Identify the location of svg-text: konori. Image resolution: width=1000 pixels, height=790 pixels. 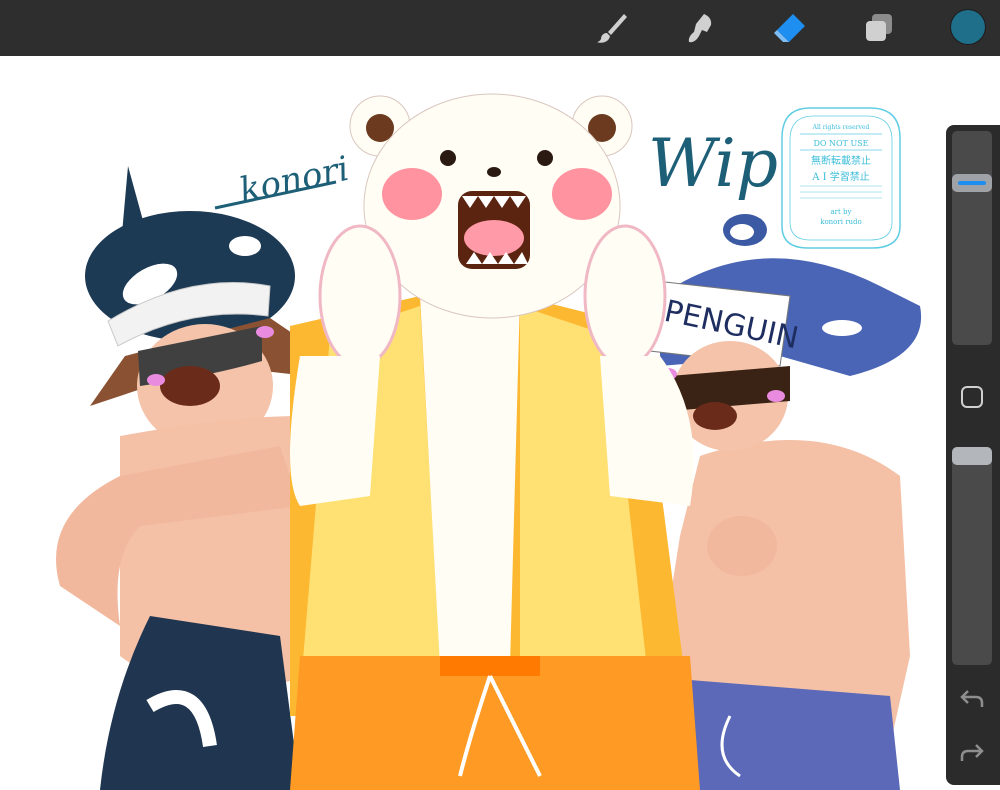
(294, 180).